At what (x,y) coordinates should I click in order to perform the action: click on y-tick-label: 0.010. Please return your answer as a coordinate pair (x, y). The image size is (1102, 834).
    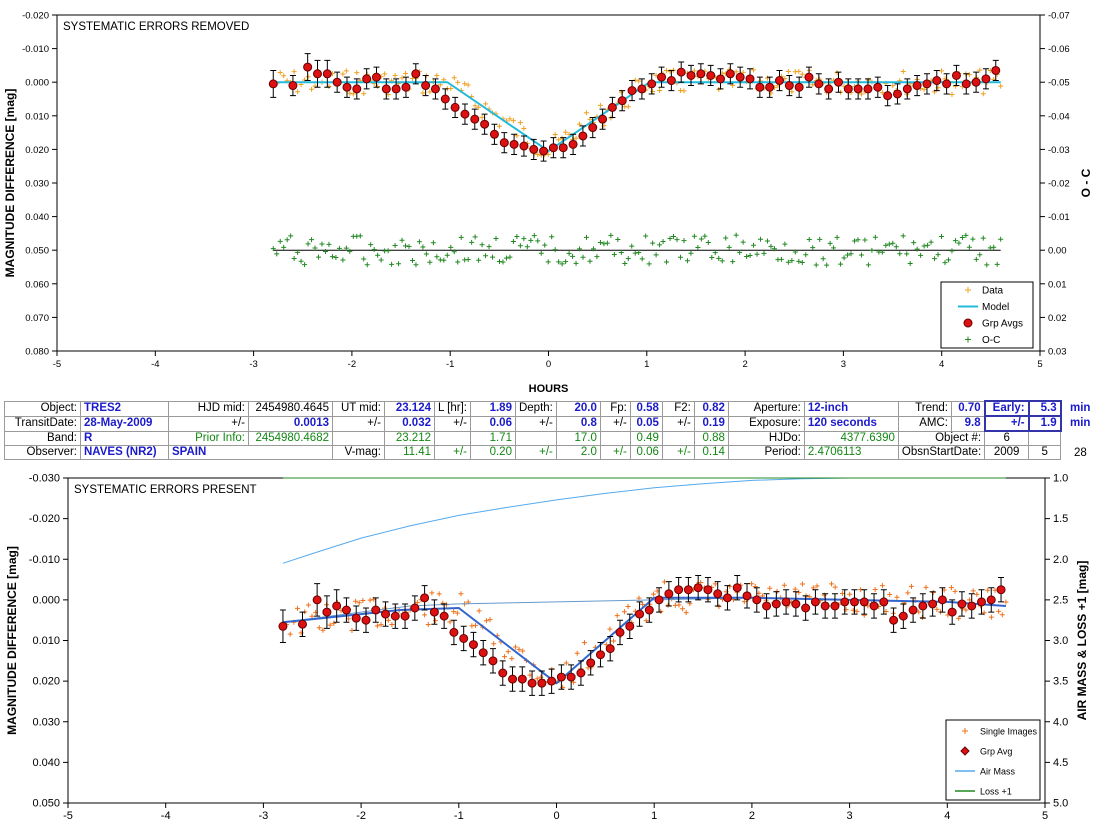
    Looking at the image, I should click on (37, 116).